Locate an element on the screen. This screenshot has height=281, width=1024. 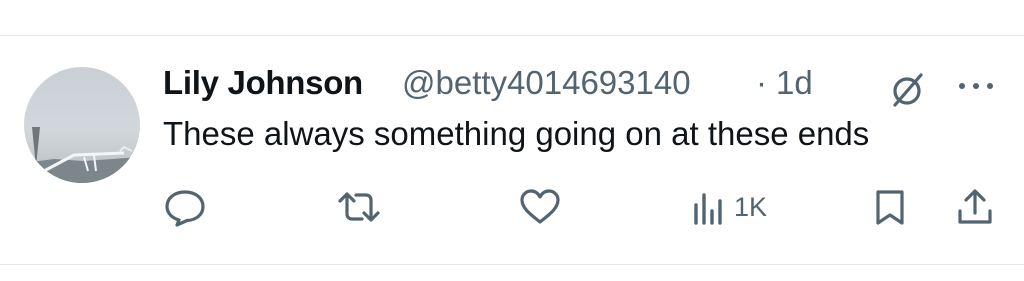
reply-button is located at coordinates (185, 207).